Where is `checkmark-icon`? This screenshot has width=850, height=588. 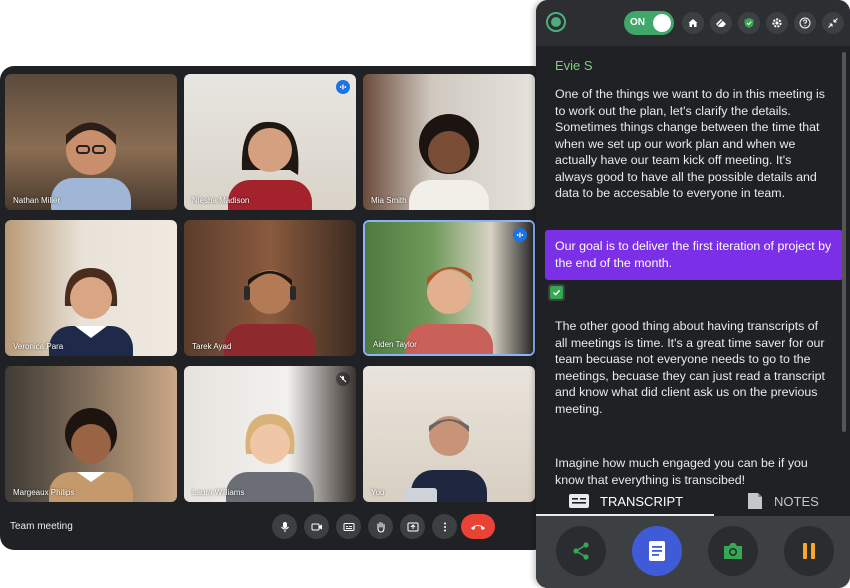
checkmark-icon is located at coordinates (556, 292).